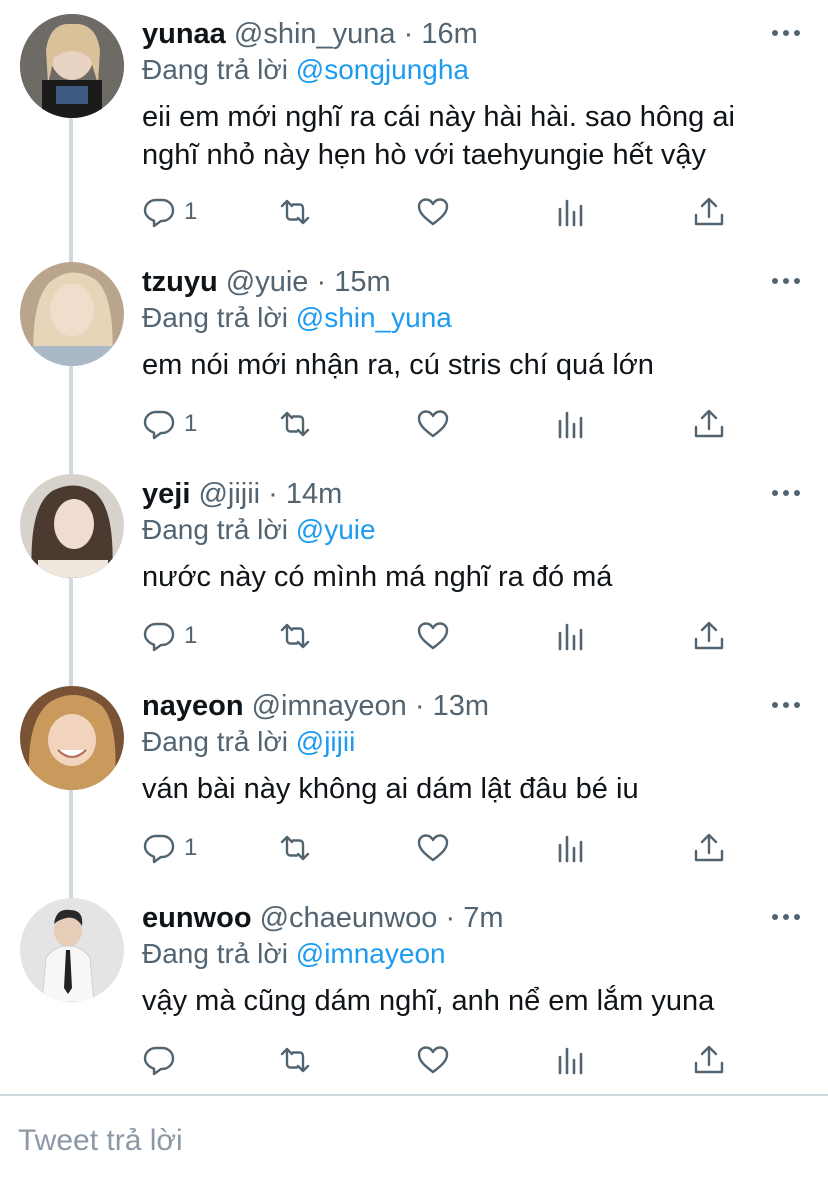  I want to click on tweet-text: vậy mà cũng dám nghĩ, anh nể em lắm yuna, so click(428, 1001).